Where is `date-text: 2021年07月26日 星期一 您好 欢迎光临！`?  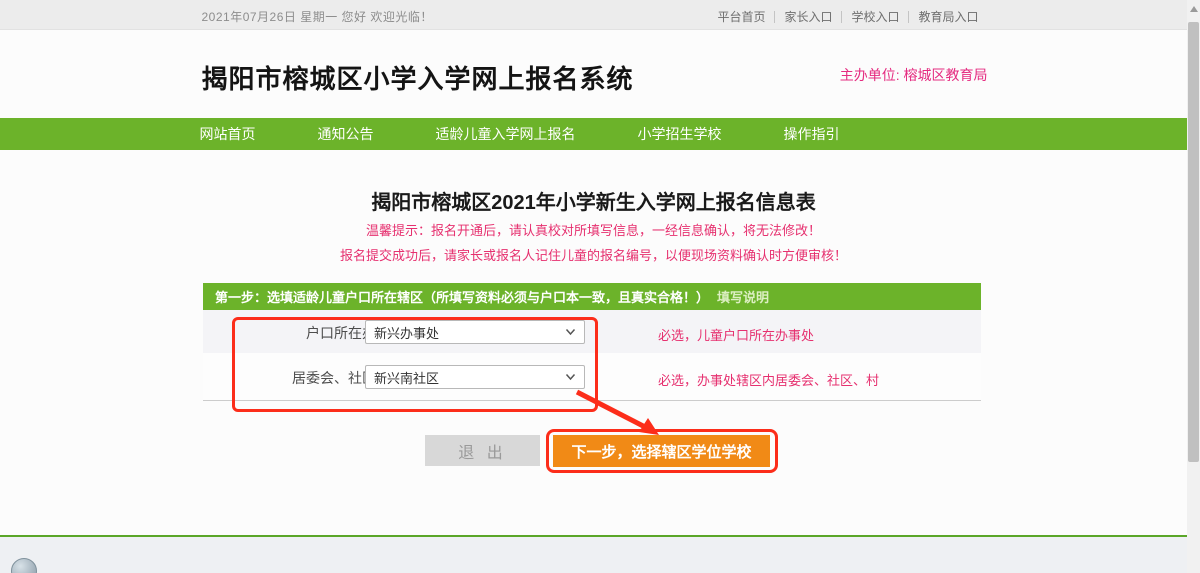
date-text: 2021年07月26日 星期一 您好 欢迎光临！ is located at coordinates (317, 17).